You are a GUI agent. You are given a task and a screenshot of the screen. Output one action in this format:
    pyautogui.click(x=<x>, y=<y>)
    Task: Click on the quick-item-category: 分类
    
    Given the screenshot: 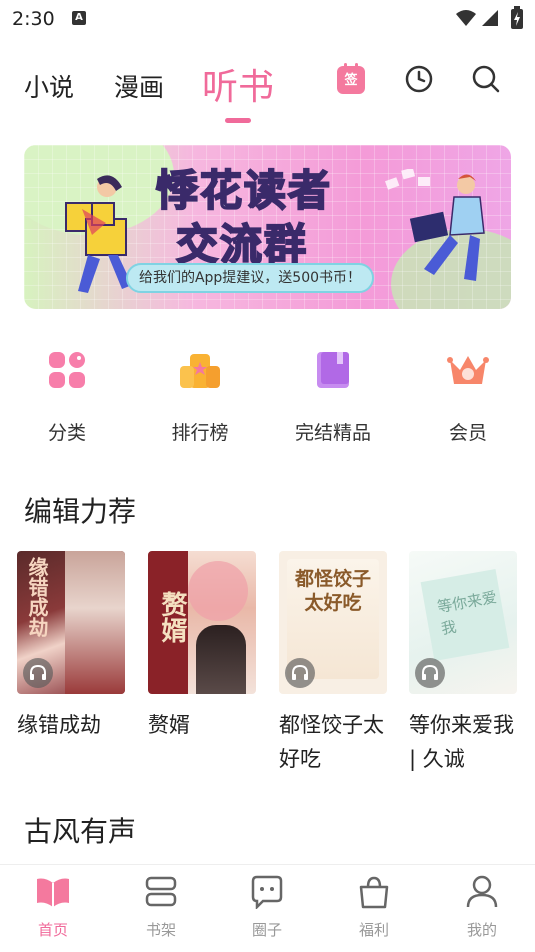 What is the action you would take?
    pyautogui.click(x=67, y=392)
    